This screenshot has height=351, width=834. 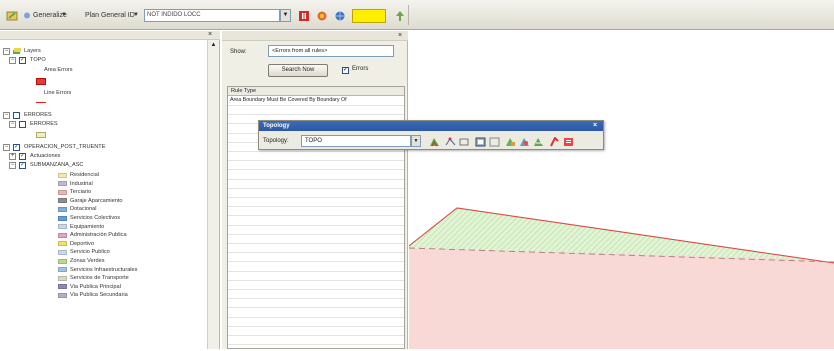 What do you see at coordinates (98, 235) in the screenshot?
I see `legend-label: Administración Publica` at bounding box center [98, 235].